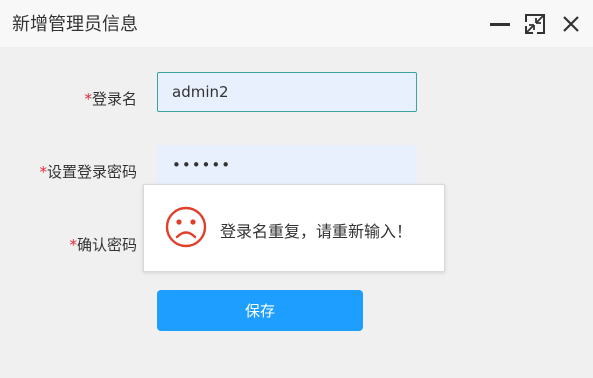 This screenshot has height=378, width=593. I want to click on save-button: 保存, so click(260, 310).